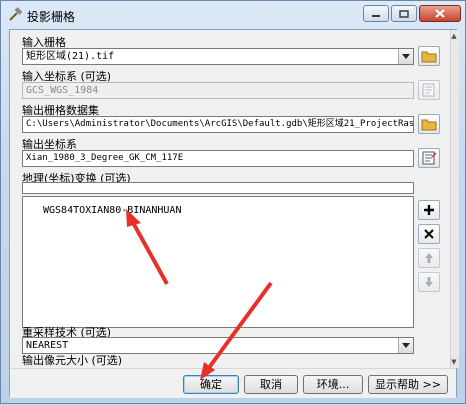  I want to click on browse-input-raster-button, so click(429, 56).